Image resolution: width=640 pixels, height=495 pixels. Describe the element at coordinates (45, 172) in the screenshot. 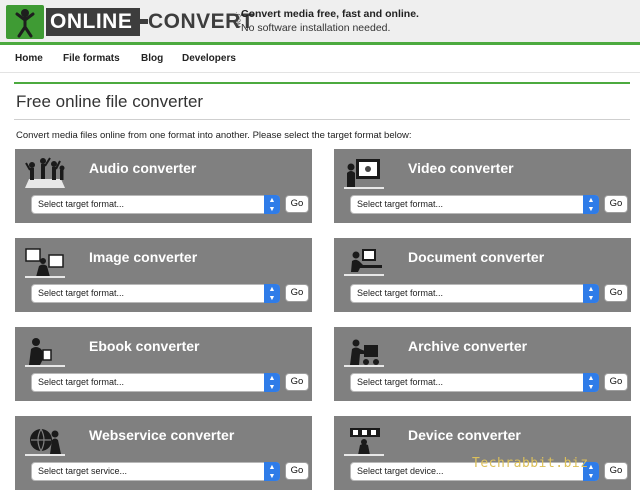

I see `audio-people-icon` at that location.